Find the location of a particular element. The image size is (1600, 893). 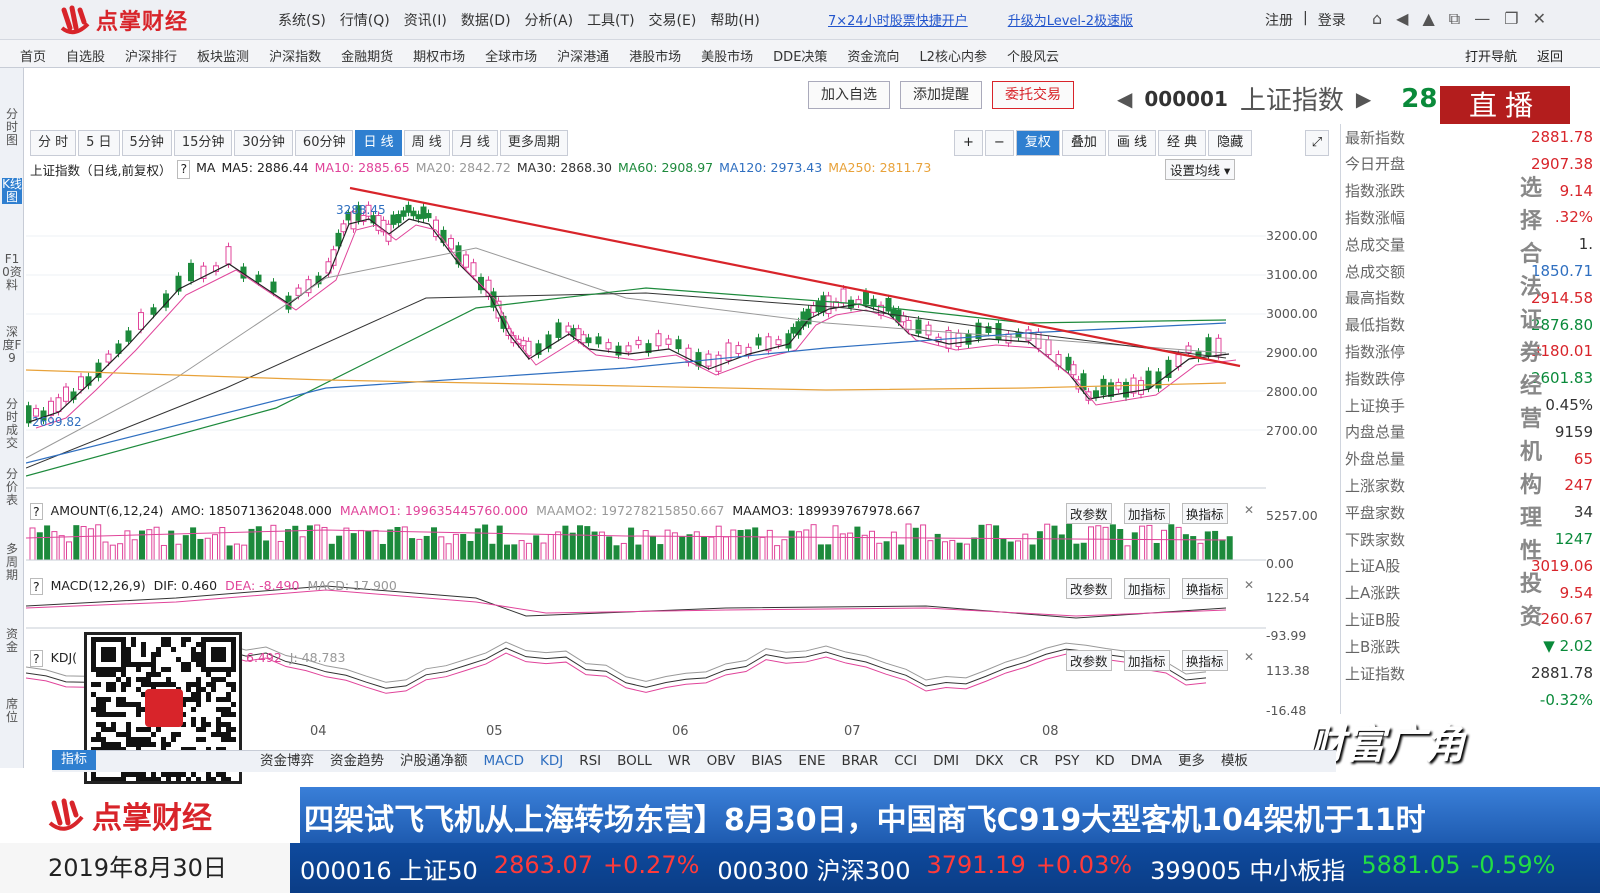

return-button: 返回 is located at coordinates (1550, 55).